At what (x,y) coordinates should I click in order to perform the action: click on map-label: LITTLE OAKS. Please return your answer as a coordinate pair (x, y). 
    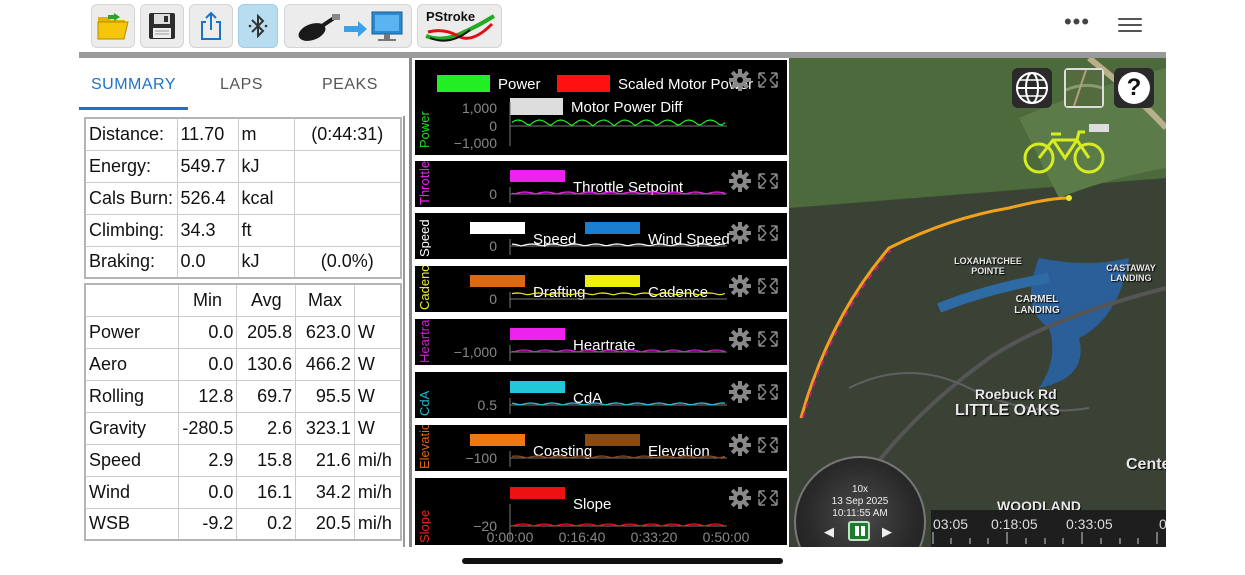
    Looking at the image, I should click on (1007, 410).